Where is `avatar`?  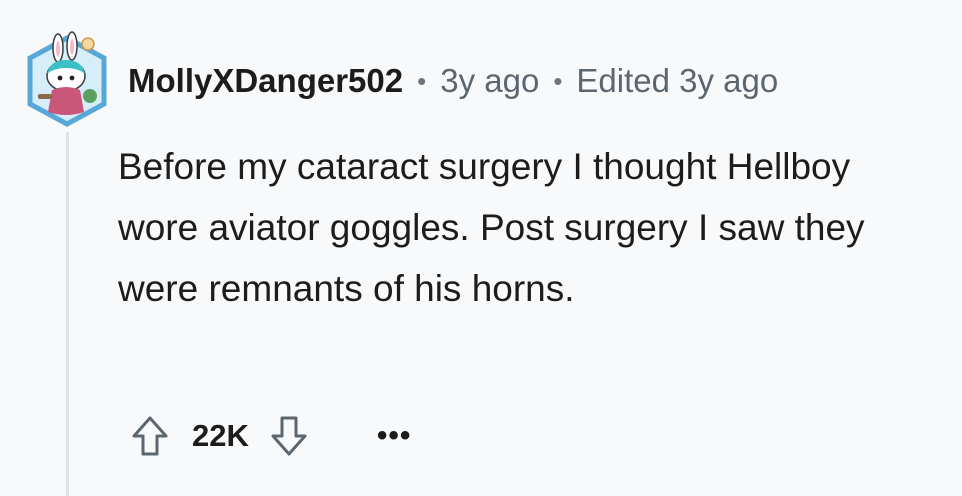 avatar is located at coordinates (67, 78).